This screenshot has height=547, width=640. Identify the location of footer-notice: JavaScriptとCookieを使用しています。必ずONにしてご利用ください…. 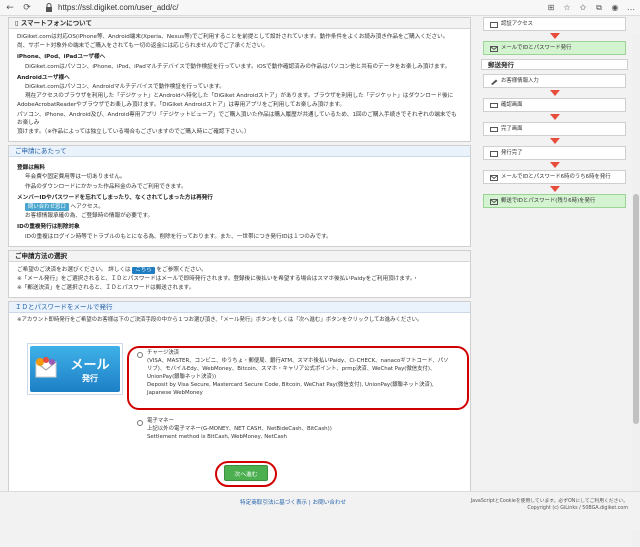
(549, 501).